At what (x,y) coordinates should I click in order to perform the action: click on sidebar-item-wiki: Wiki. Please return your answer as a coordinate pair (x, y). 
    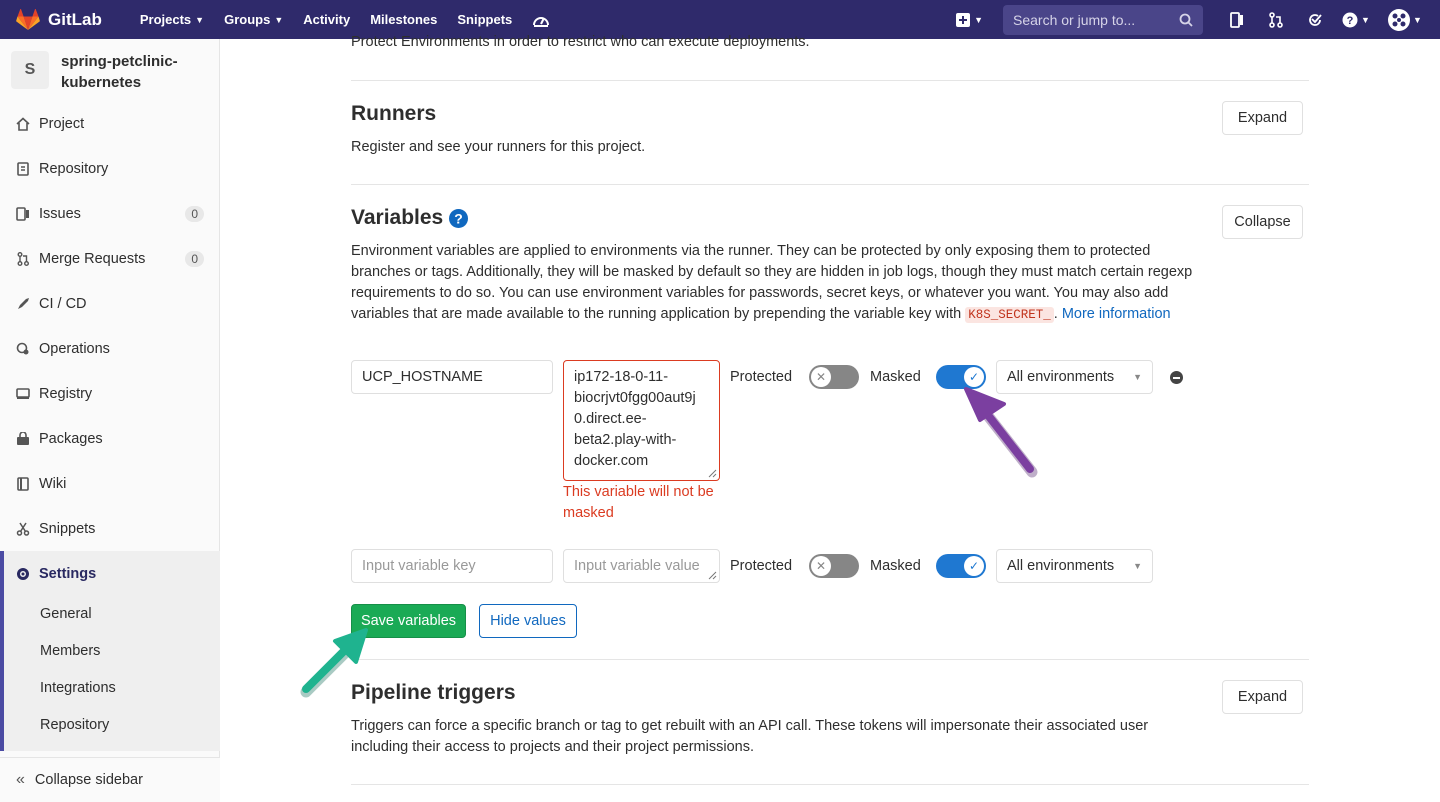
    Looking at the image, I should click on (110, 483).